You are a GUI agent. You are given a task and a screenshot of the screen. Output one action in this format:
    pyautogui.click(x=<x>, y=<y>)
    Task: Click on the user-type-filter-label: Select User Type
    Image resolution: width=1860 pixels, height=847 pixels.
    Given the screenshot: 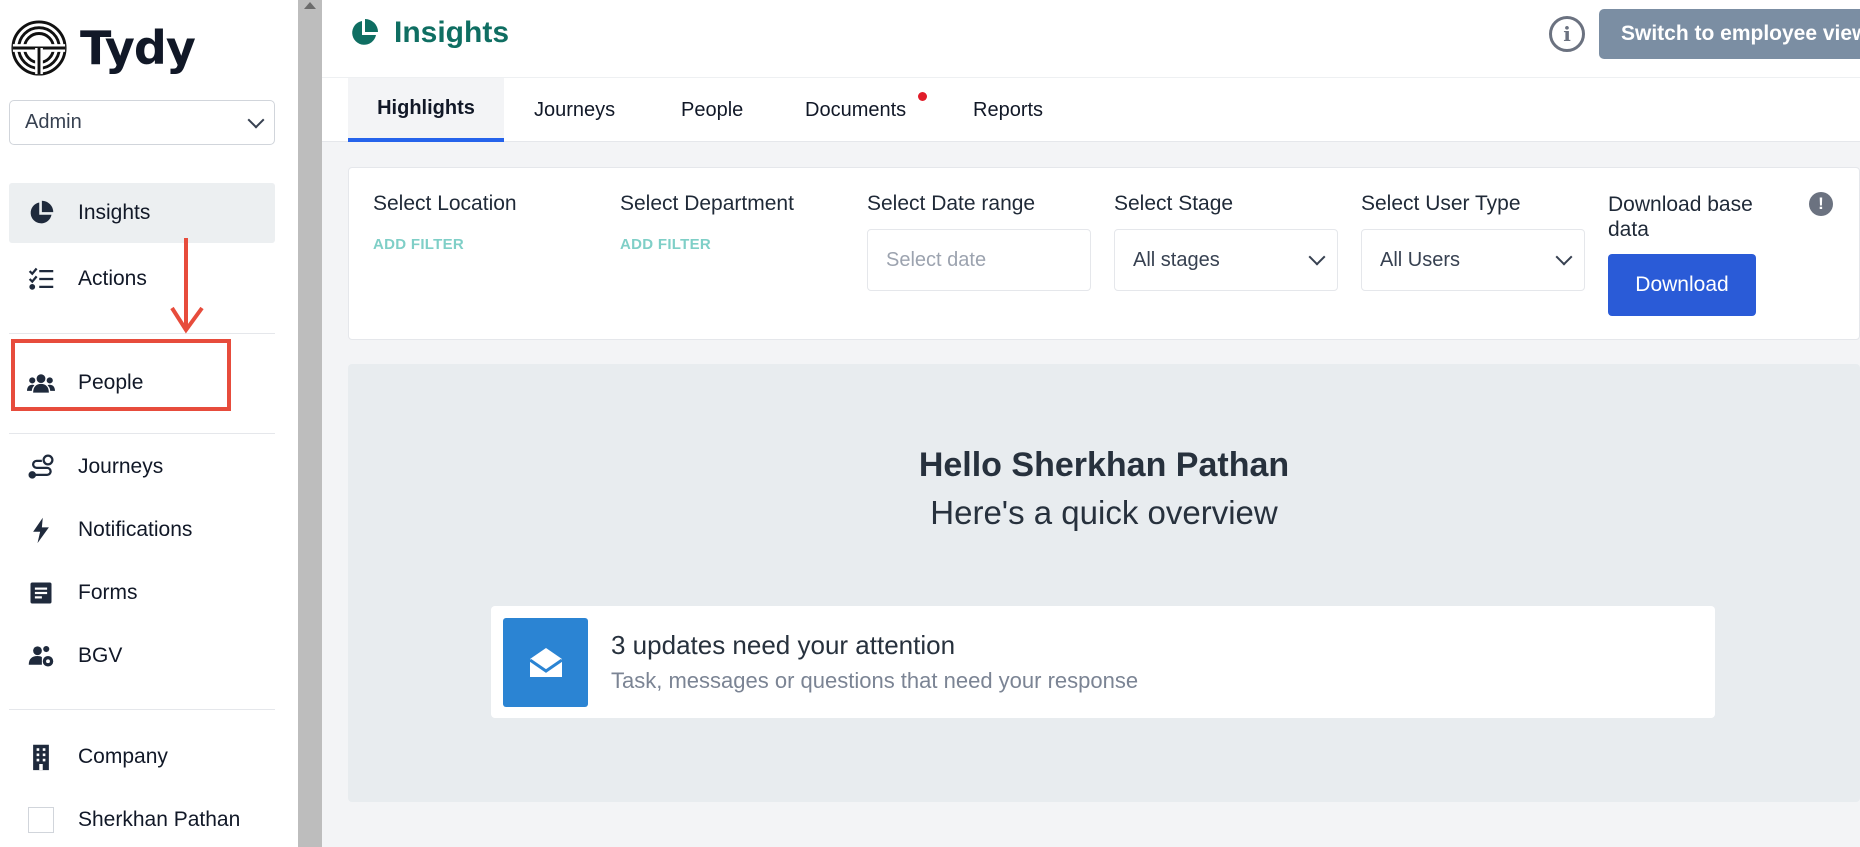 What is the action you would take?
    pyautogui.click(x=1441, y=203)
    